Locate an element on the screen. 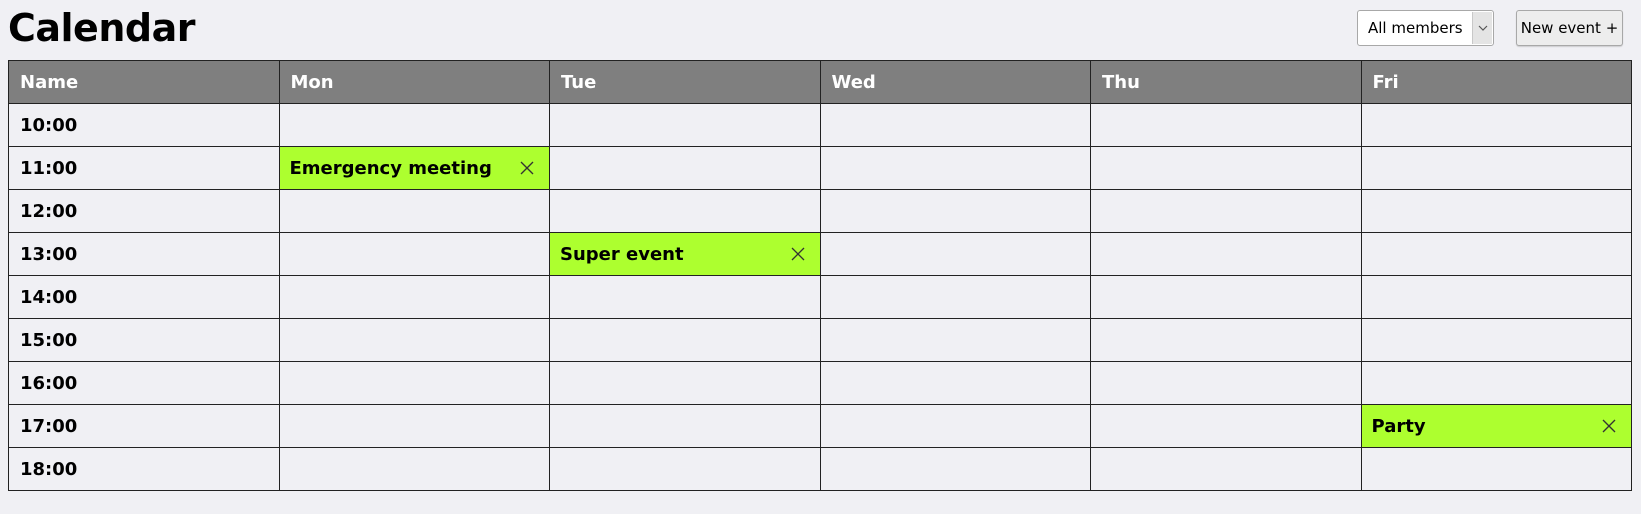 The width and height of the screenshot is (1641, 514). time-label: 17:00 is located at coordinates (144, 426).